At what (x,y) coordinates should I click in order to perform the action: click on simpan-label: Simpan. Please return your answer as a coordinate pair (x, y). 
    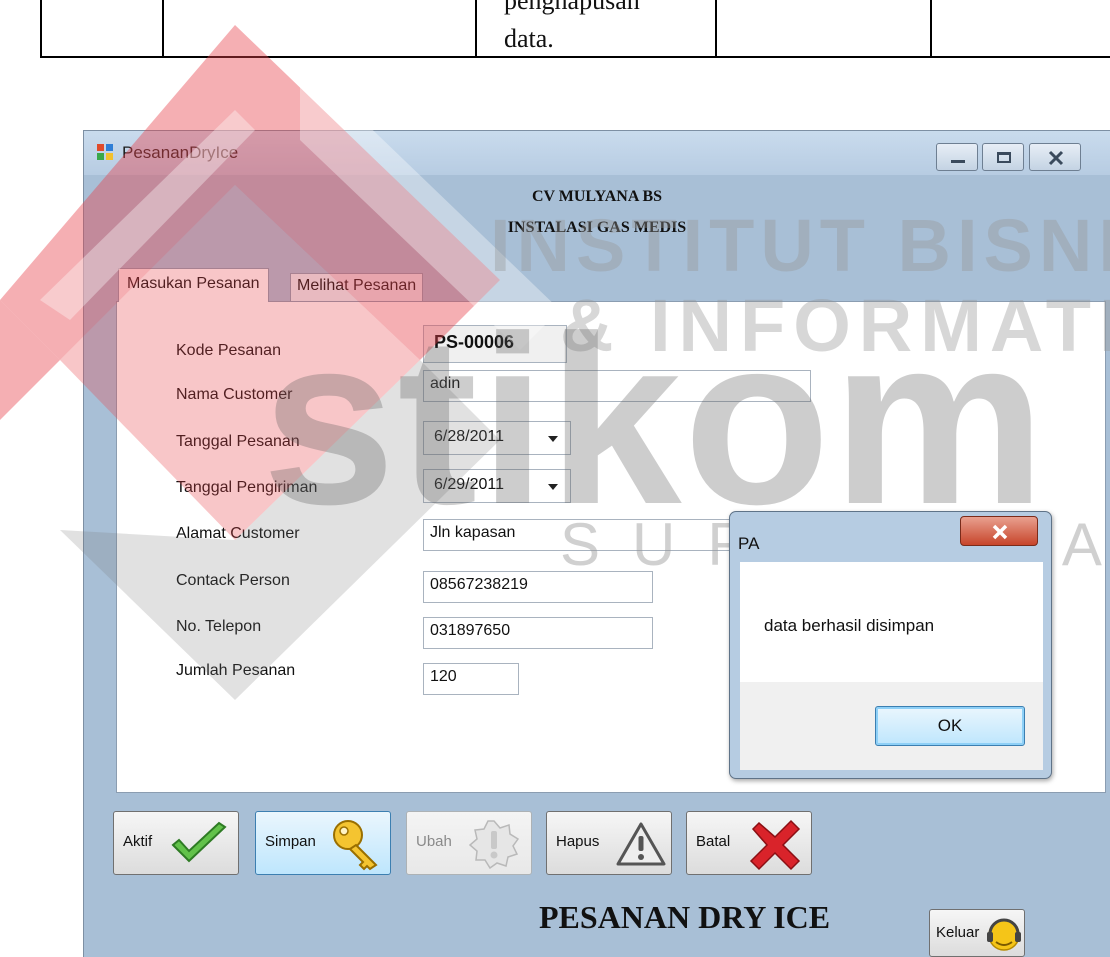
    Looking at the image, I should click on (290, 841).